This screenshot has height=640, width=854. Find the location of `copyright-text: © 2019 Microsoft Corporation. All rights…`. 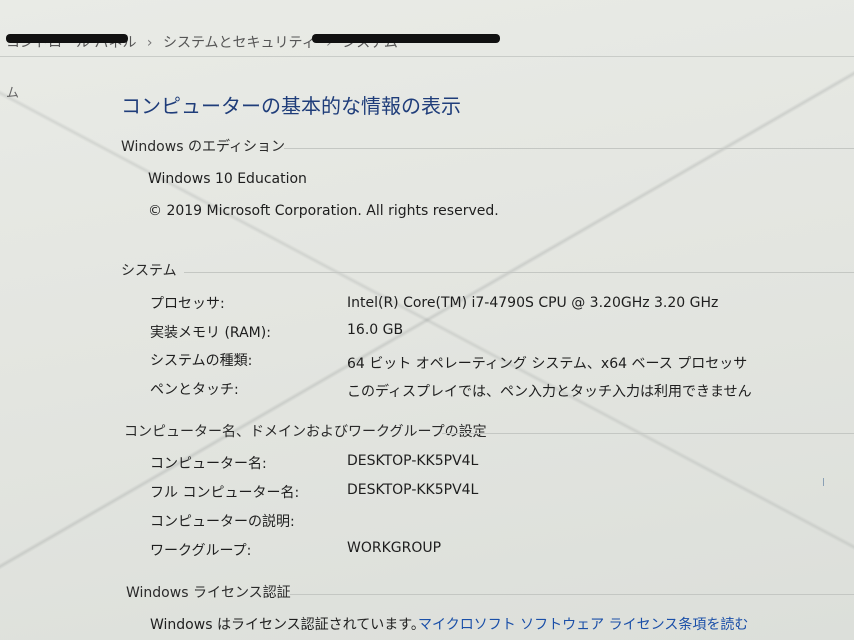

copyright-text: © 2019 Microsoft Corporation. All rights… is located at coordinates (323, 211).